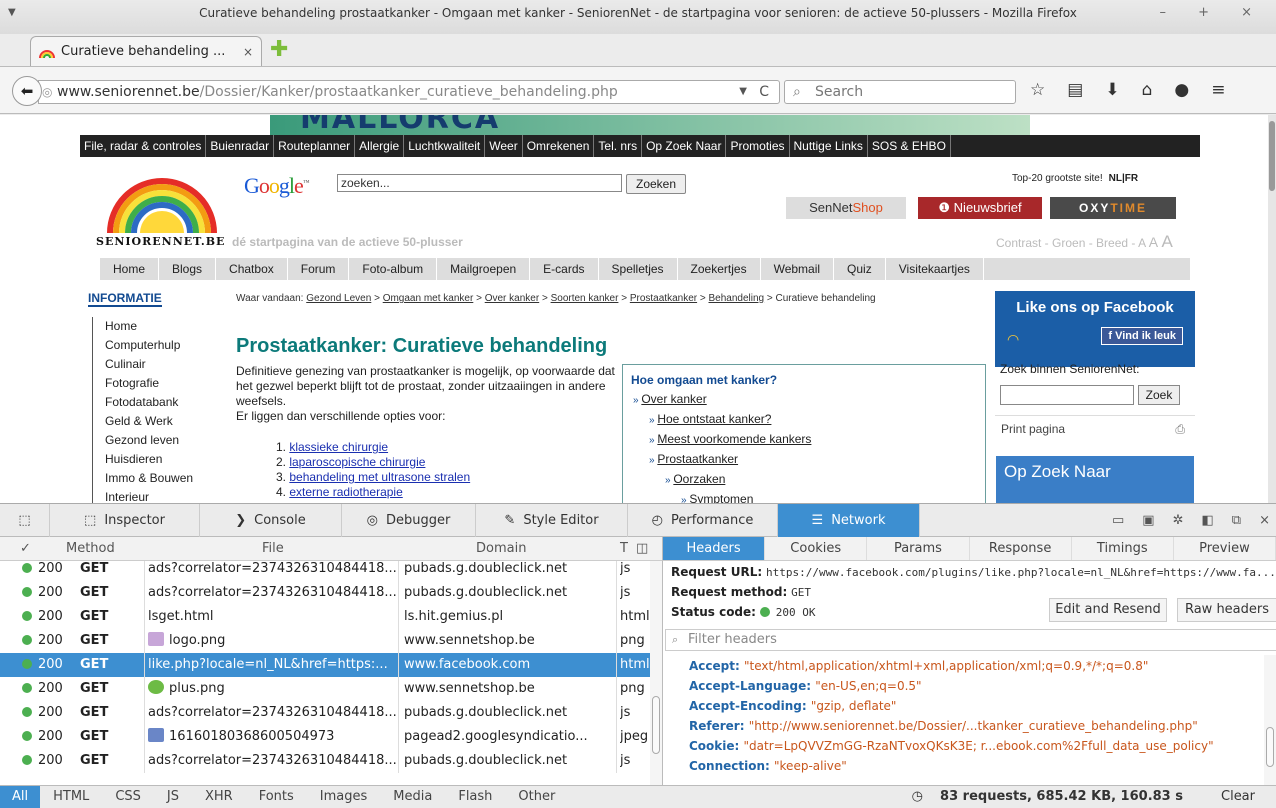  I want to click on settings-gear-icon: ✲, so click(1178, 520).